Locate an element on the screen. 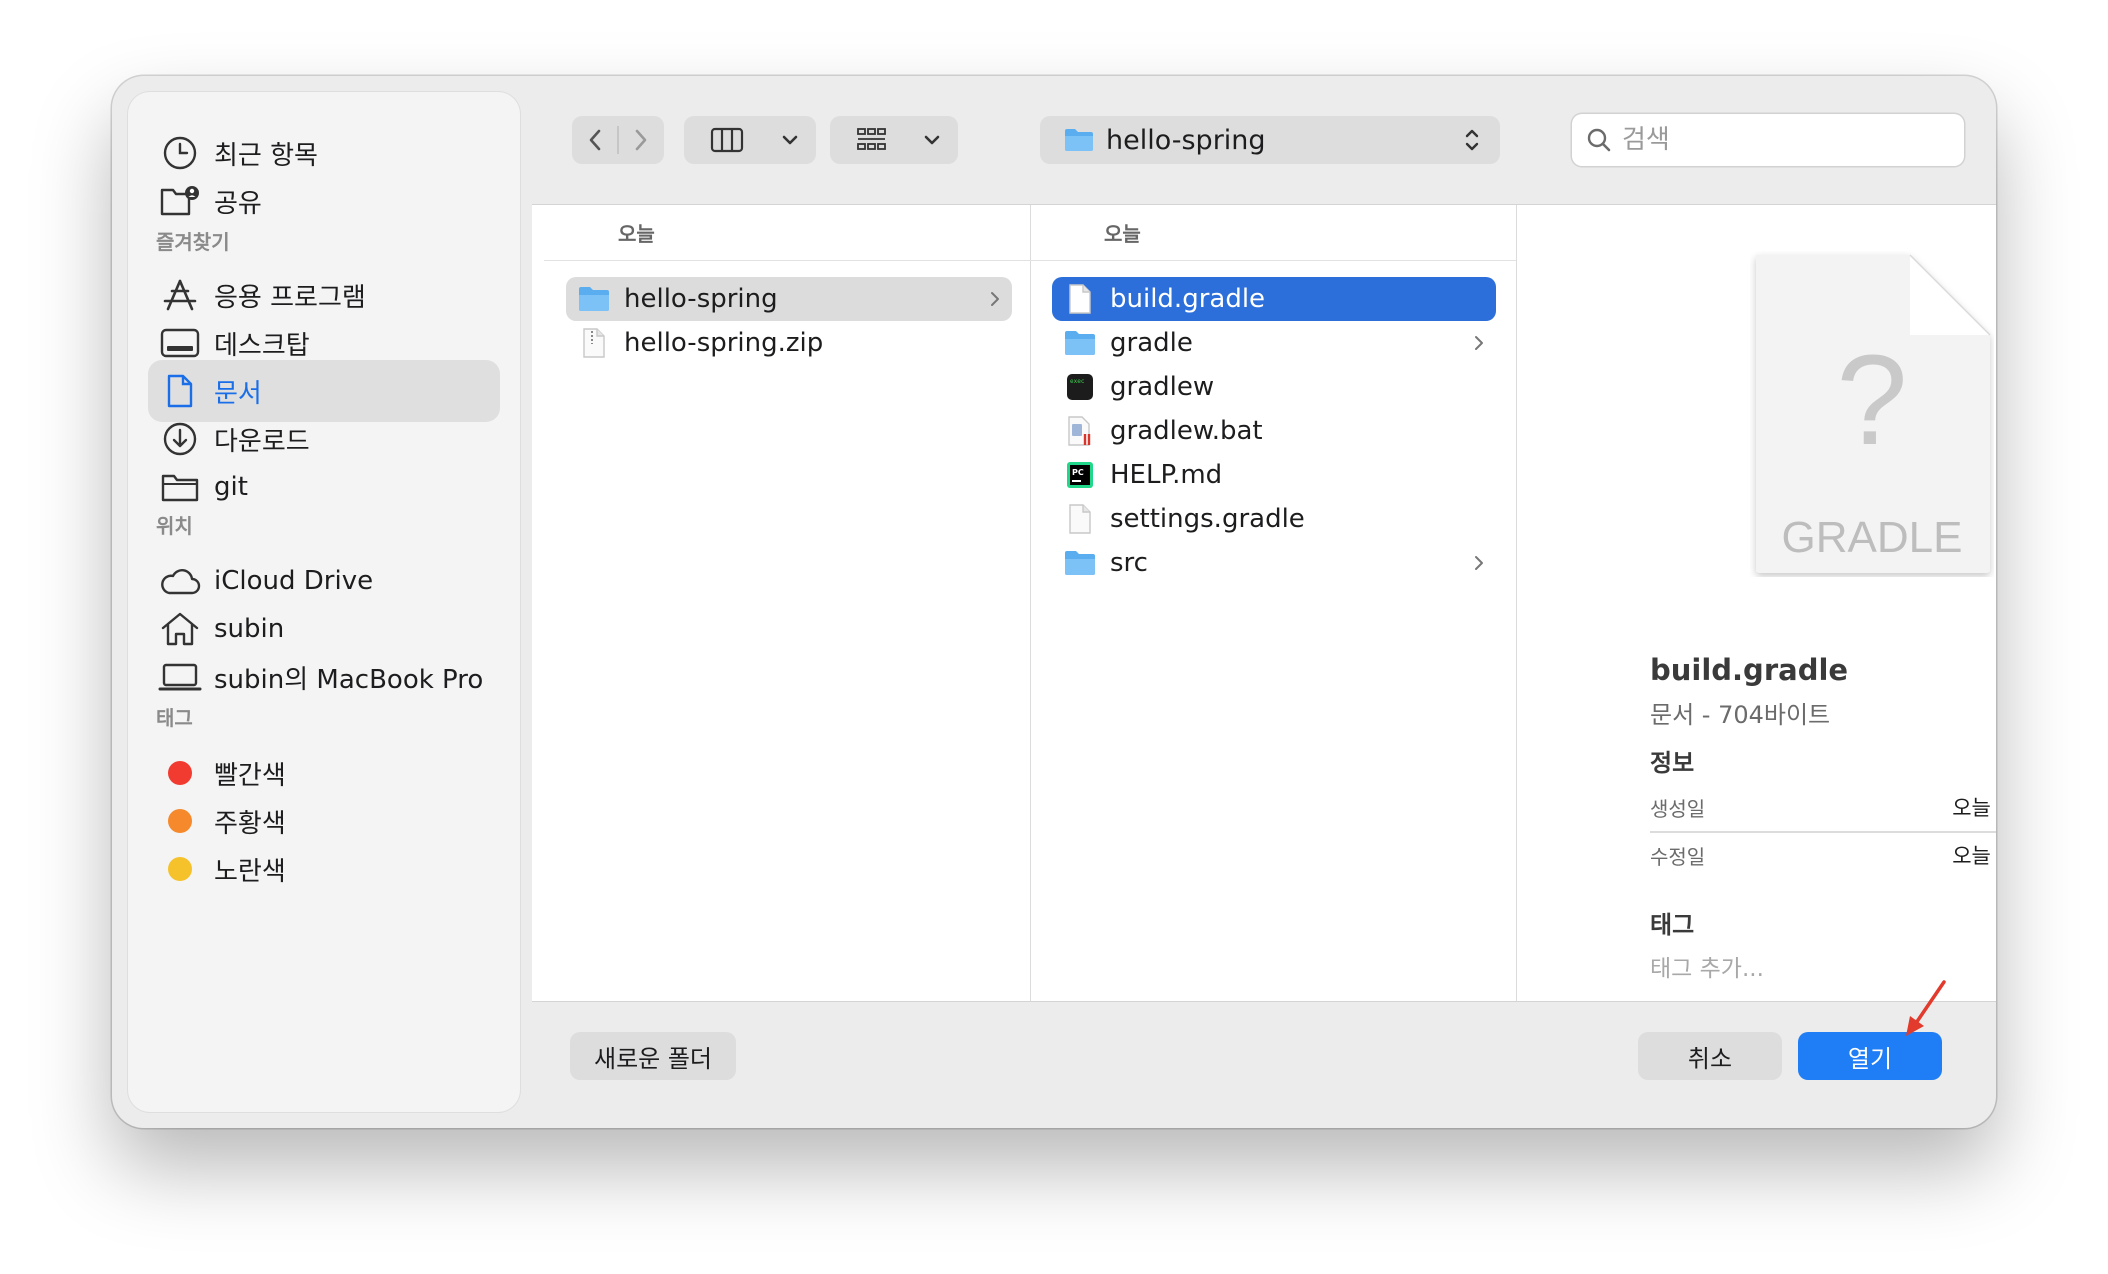 The image size is (2108, 1274). forward-button is located at coordinates (641, 140).